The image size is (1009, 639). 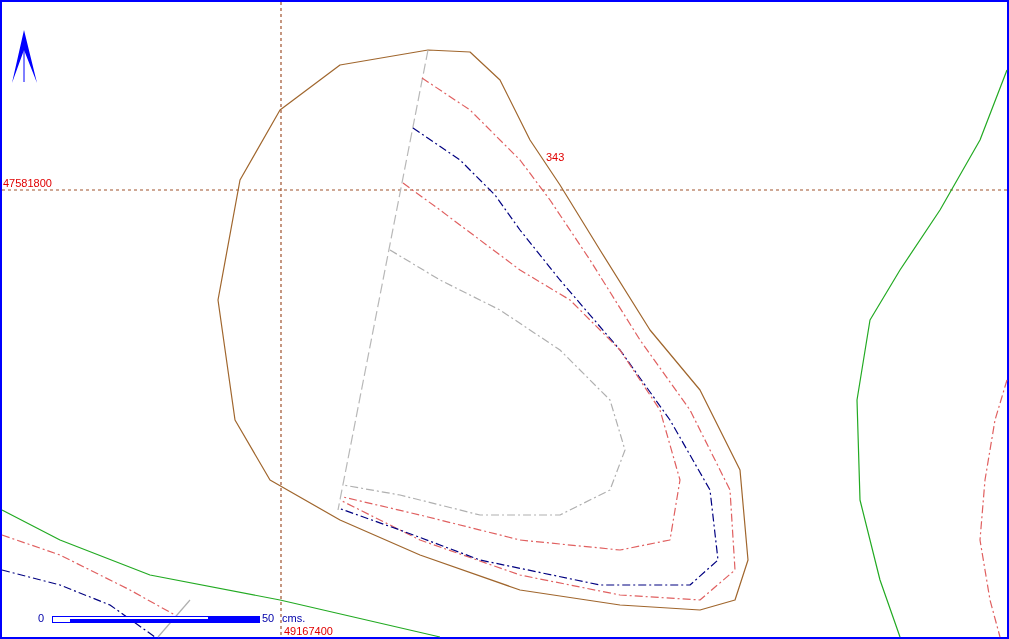 I want to click on elevation-label: 343, so click(x=555, y=157).